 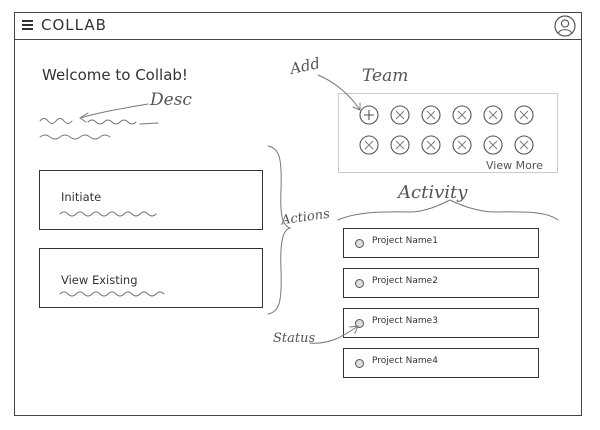 What do you see at coordinates (405, 321) in the screenshot?
I see `project-name: Project Name3` at bounding box center [405, 321].